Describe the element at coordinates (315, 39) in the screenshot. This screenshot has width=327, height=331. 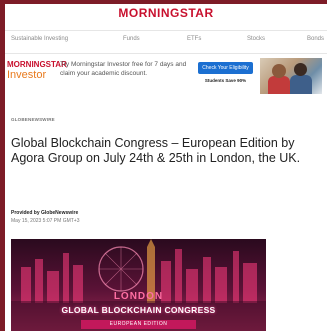
I see `nav-item-bonds: Bonds` at that location.